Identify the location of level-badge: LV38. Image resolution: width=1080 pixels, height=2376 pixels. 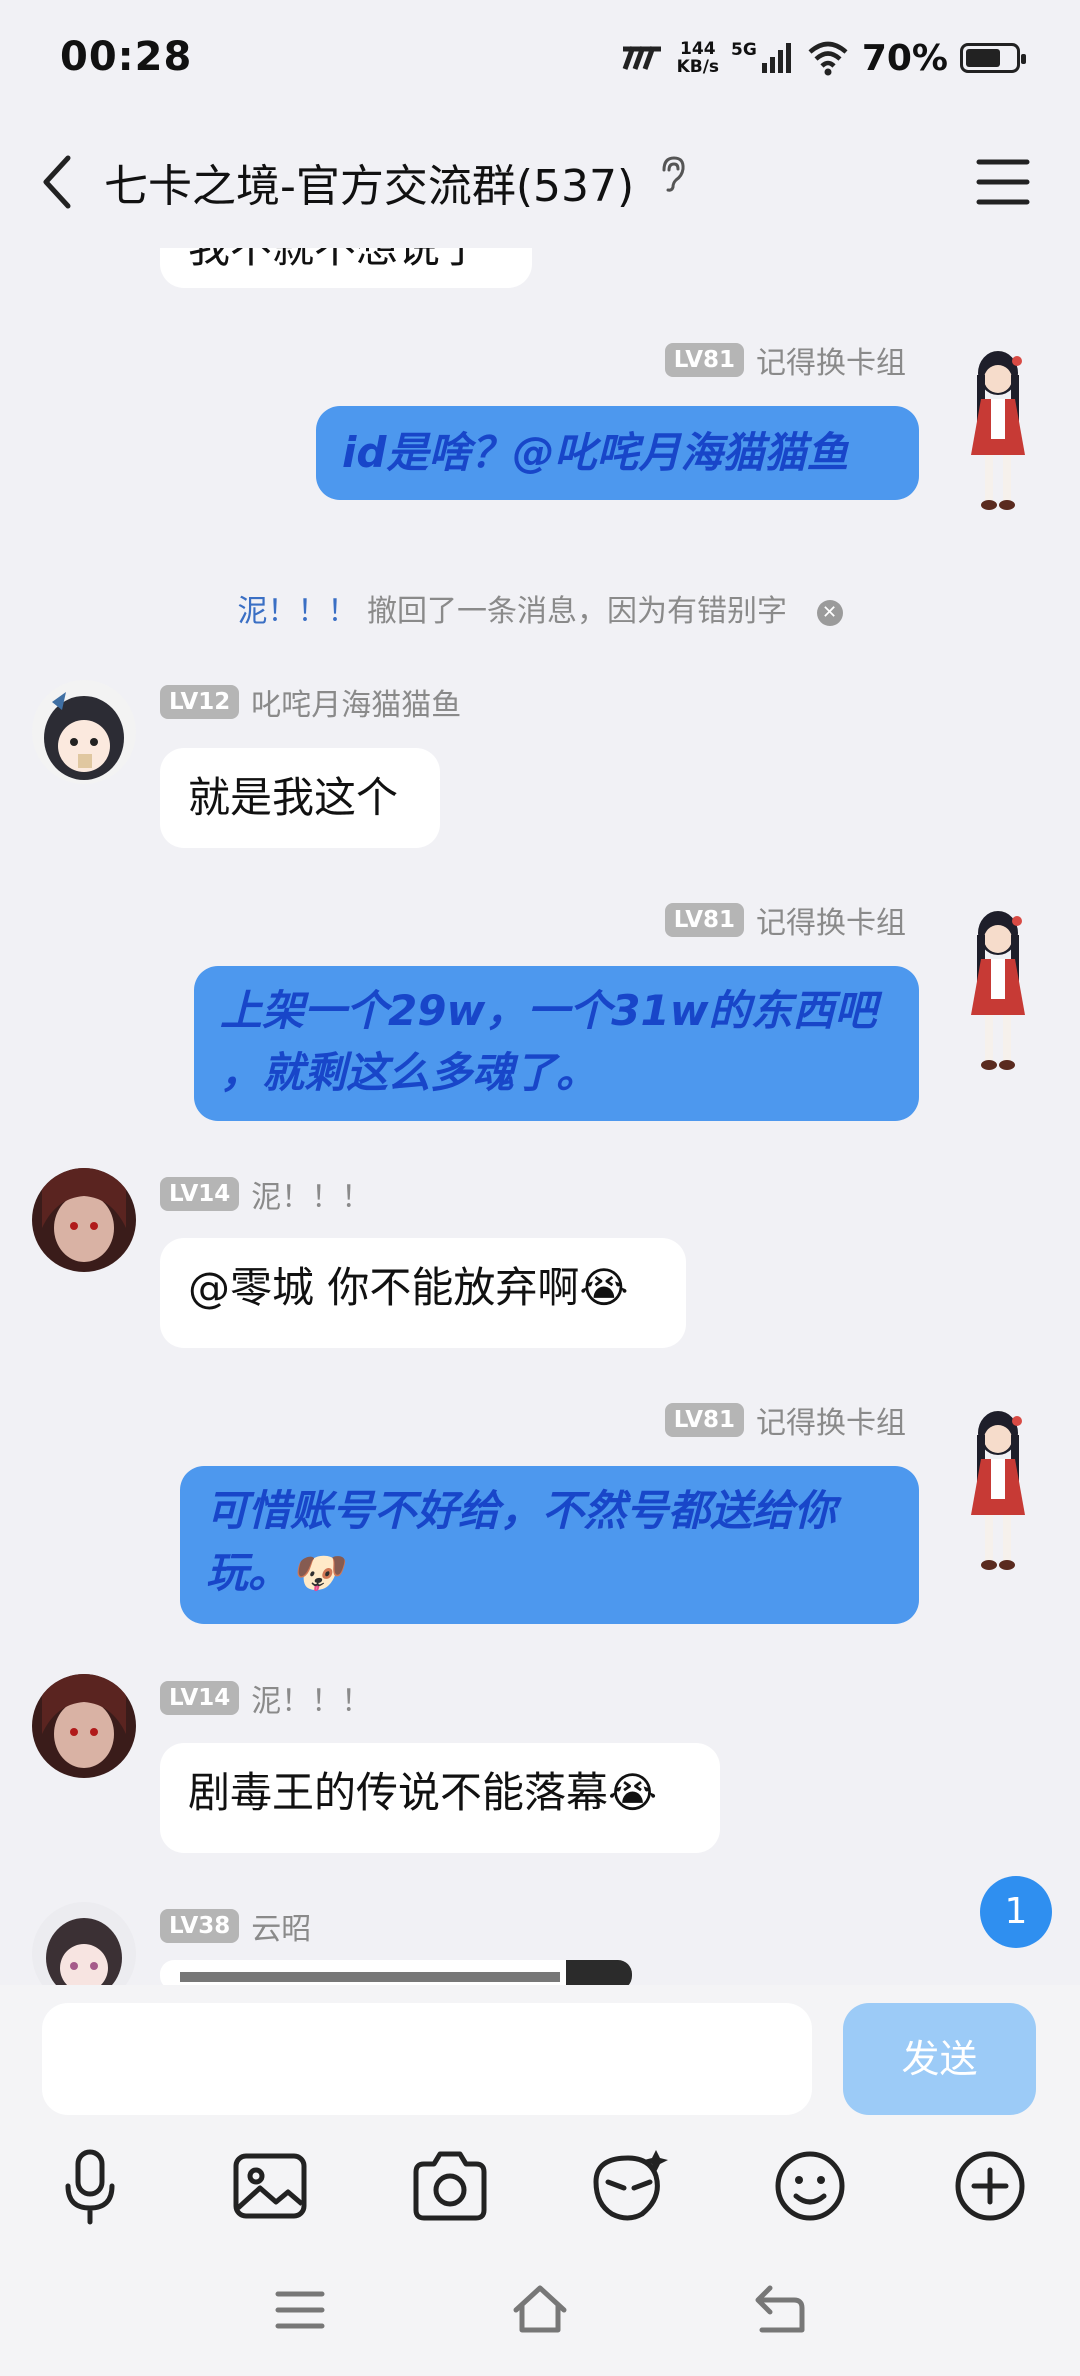
(200, 1926).